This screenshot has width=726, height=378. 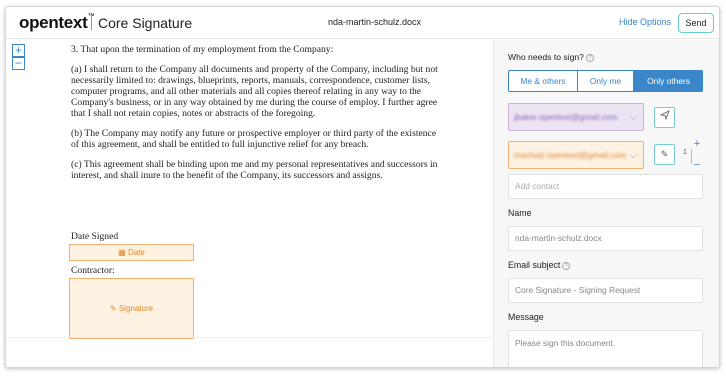 What do you see at coordinates (605, 348) in the screenshot?
I see `message-textarea: Please sign this document.` at bounding box center [605, 348].